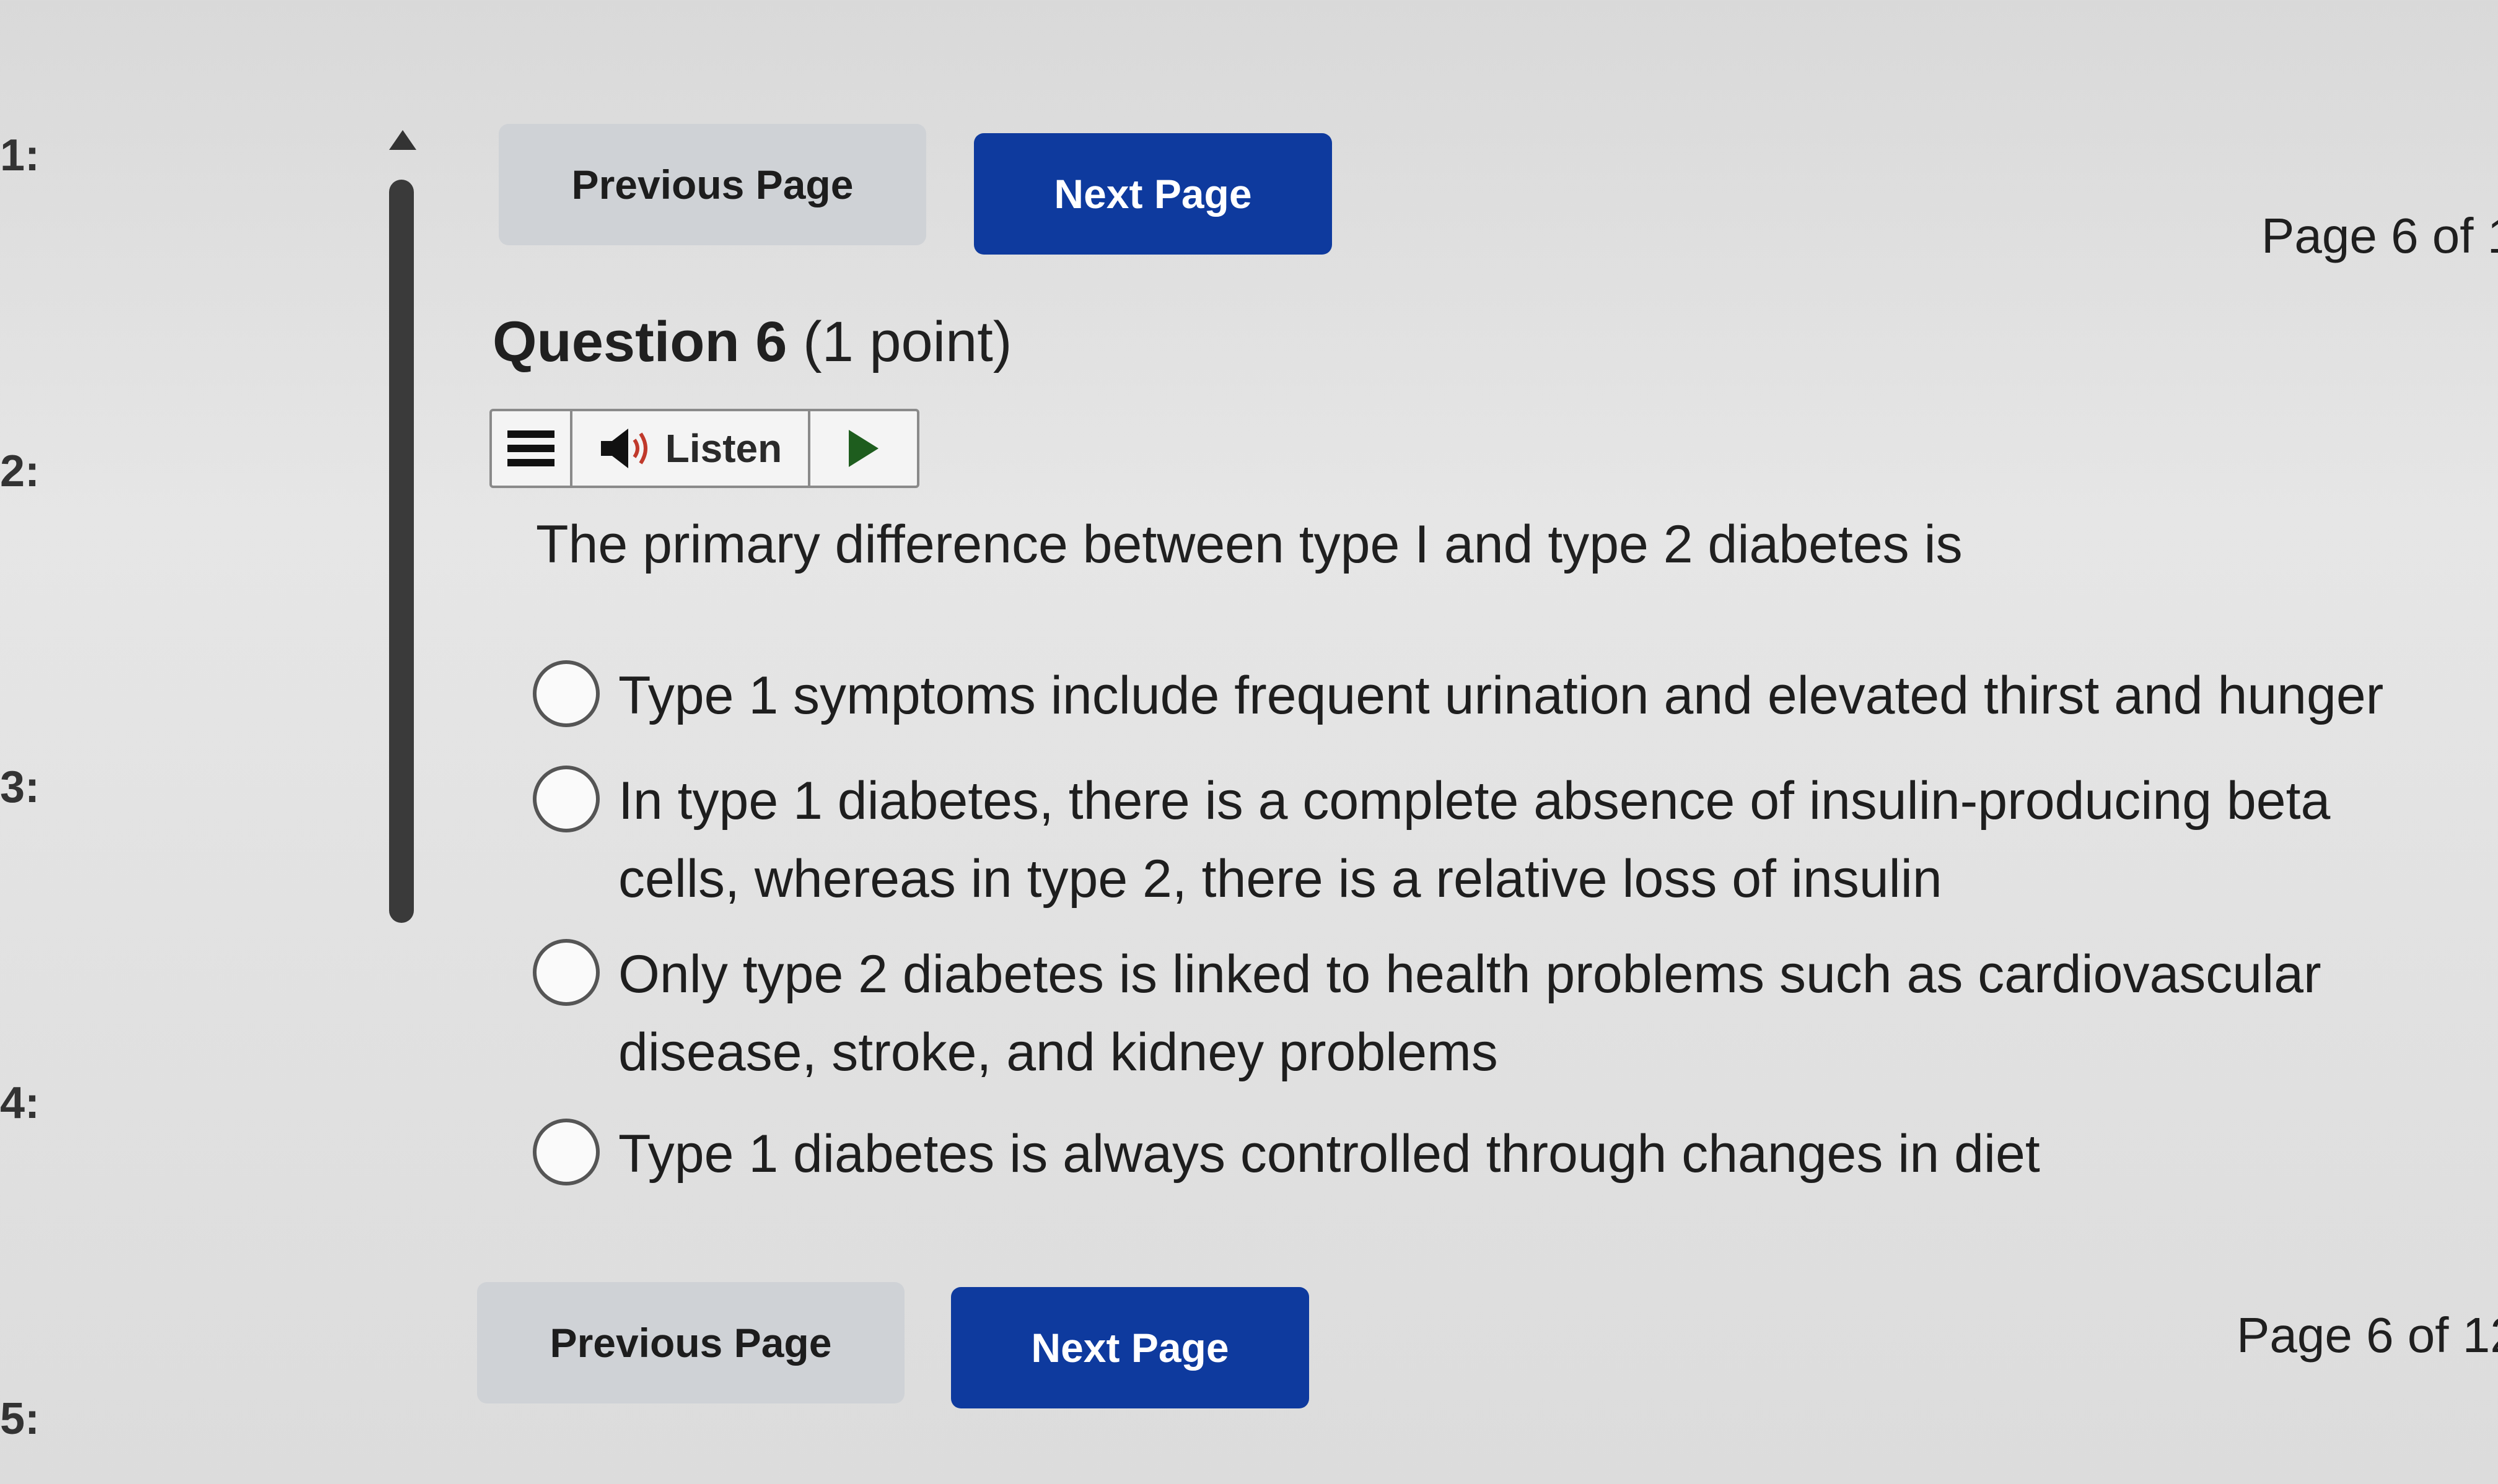 The height and width of the screenshot is (1484, 2498). I want to click on page-indicator-bottom: Page 6 of 12, so click(2367, 1335).